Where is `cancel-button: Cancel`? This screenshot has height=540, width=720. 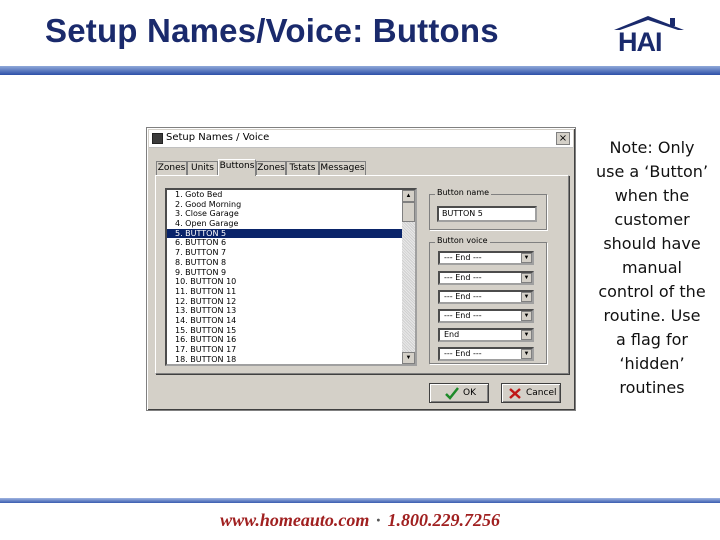 cancel-button: Cancel is located at coordinates (531, 393).